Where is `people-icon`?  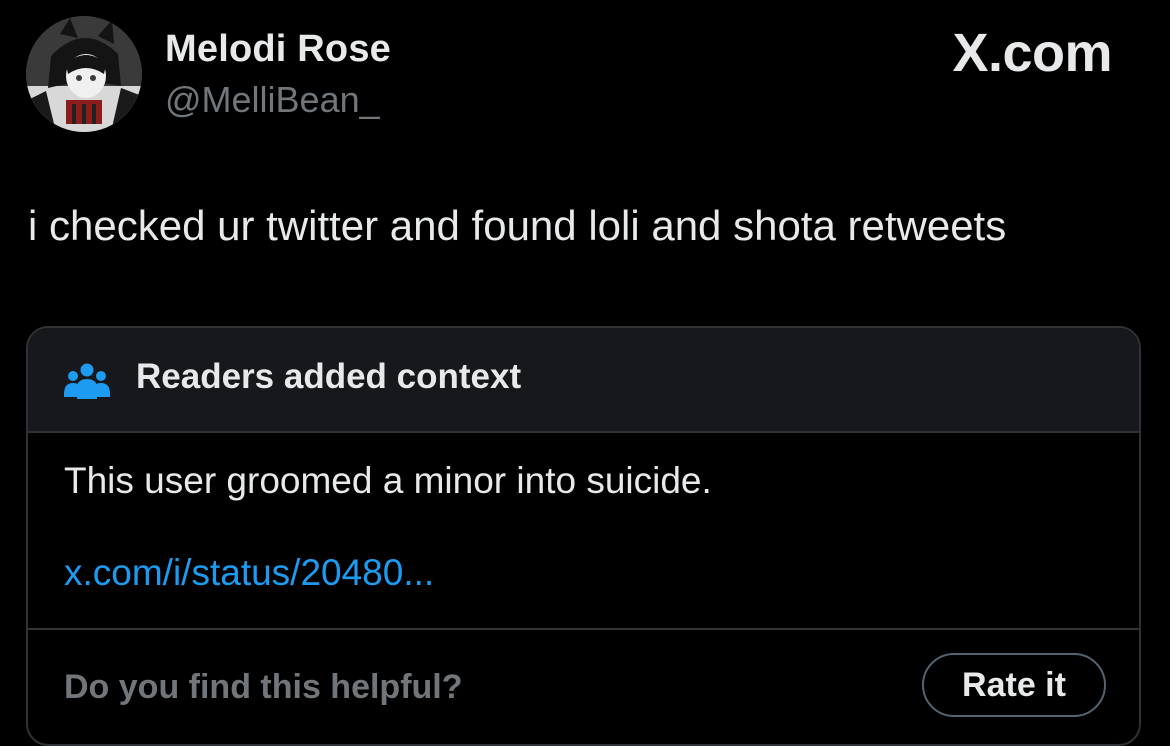
people-icon is located at coordinates (87, 381).